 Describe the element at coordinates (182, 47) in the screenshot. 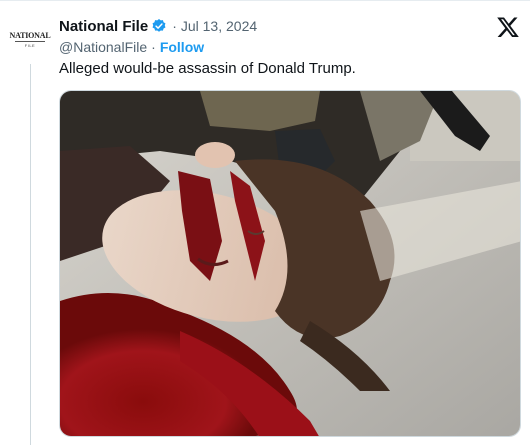

I see `follow-button: Follow` at that location.